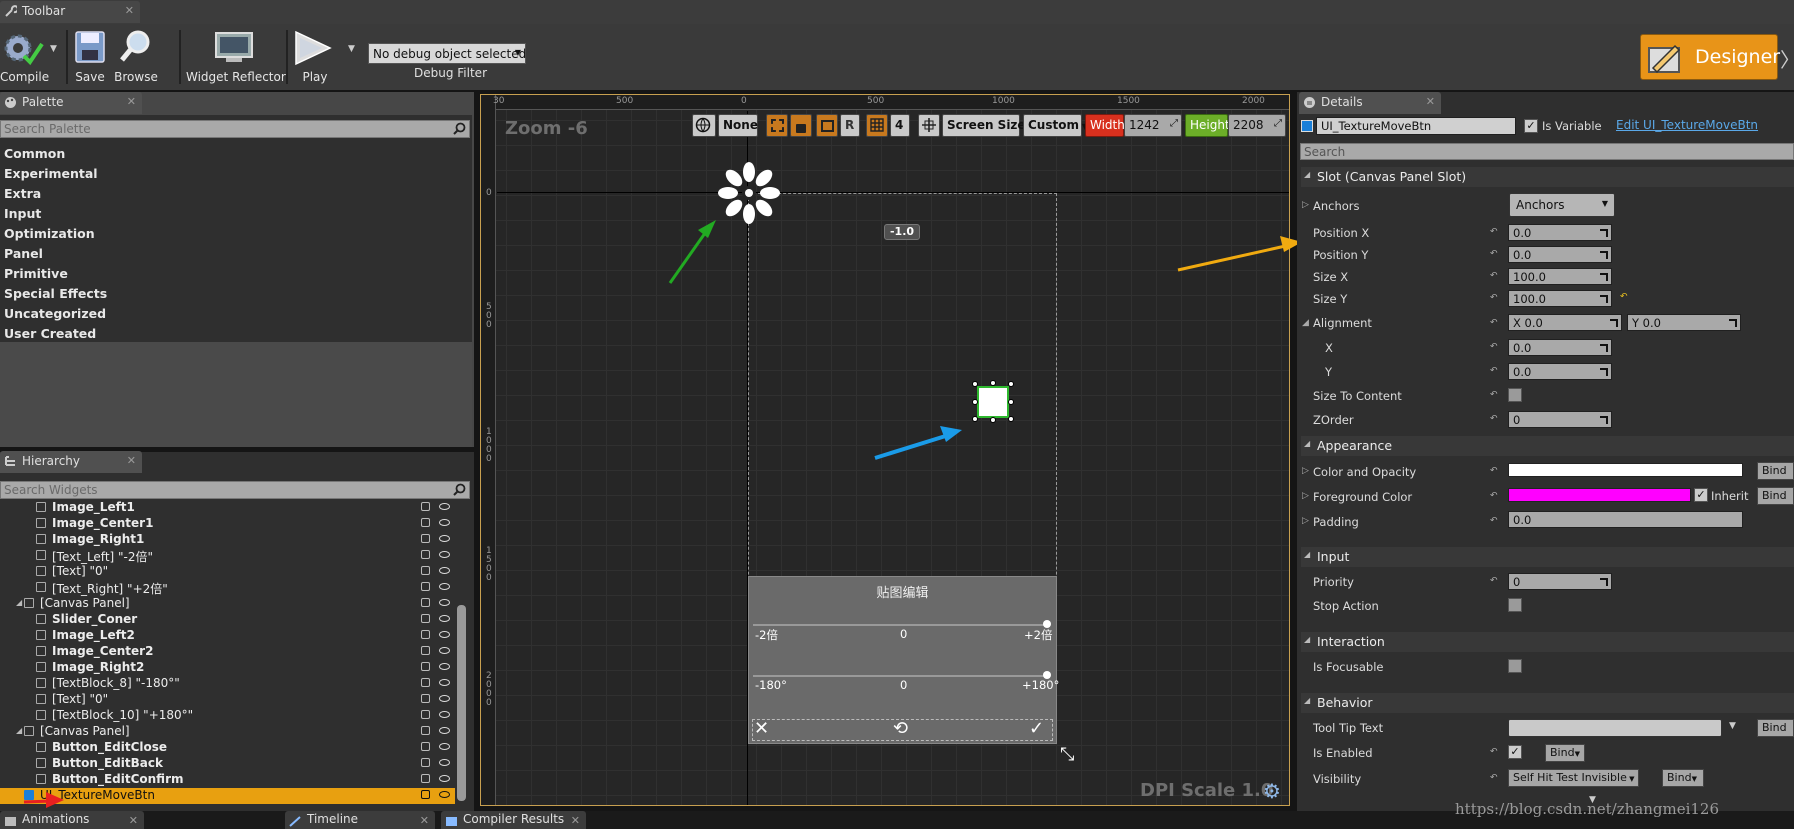 This screenshot has width=1794, height=829. What do you see at coordinates (1547, 557) in the screenshot?
I see `section-input: Input` at bounding box center [1547, 557].